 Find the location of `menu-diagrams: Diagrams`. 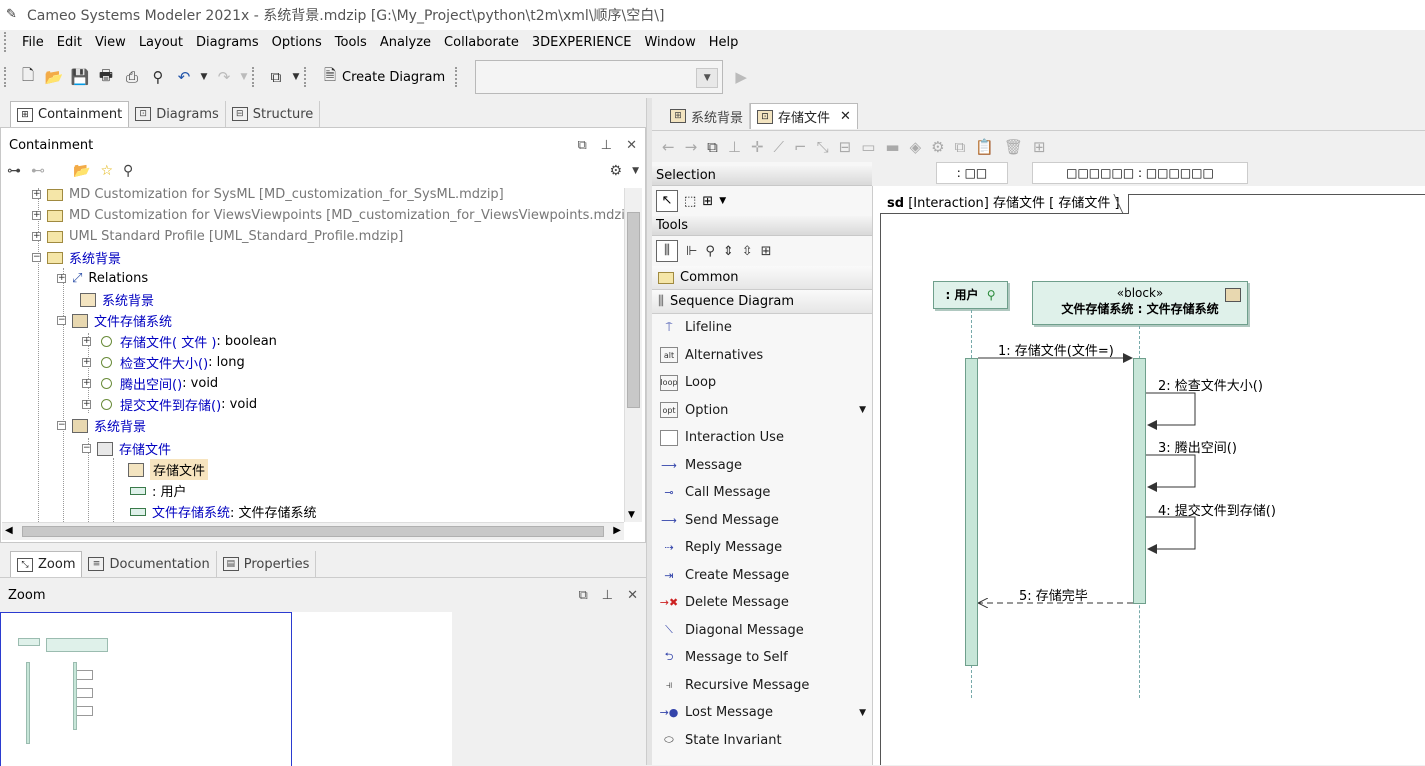

menu-diagrams: Diagrams is located at coordinates (228, 42).